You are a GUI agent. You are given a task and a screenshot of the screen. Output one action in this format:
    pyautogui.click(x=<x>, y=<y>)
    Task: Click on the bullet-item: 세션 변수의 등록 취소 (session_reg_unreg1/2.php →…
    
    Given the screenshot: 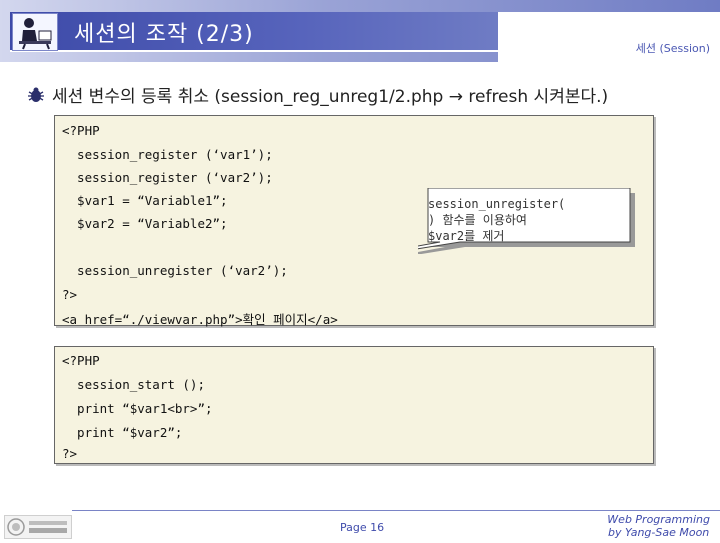 What is the action you would take?
    pyautogui.click(x=317, y=94)
    